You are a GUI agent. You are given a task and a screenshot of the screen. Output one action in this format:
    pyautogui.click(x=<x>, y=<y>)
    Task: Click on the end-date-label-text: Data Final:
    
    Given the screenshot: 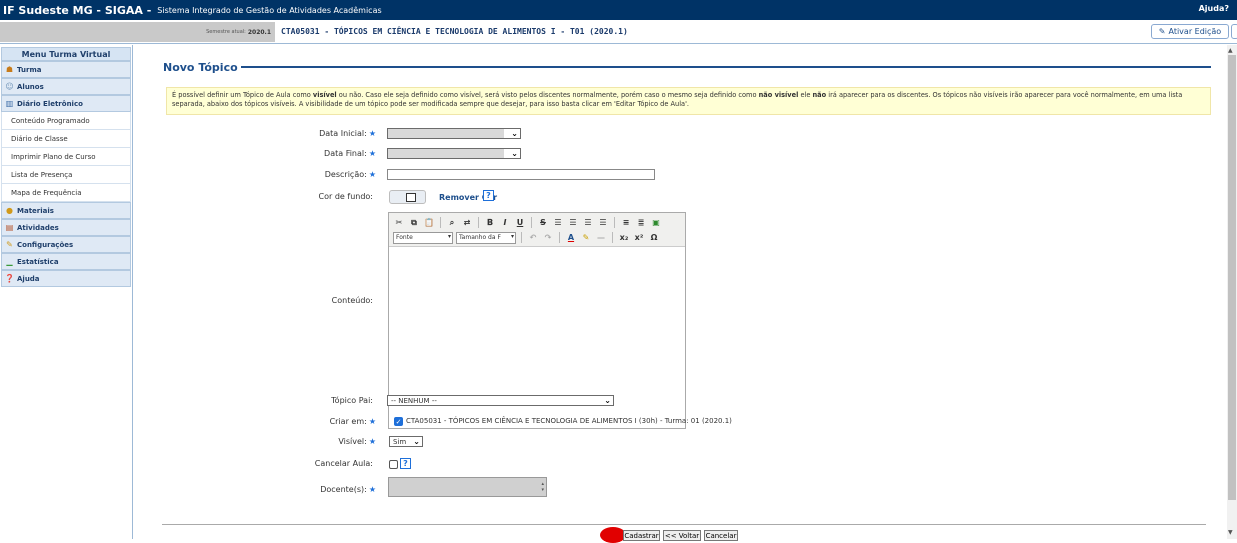 What is the action you would take?
    pyautogui.click(x=345, y=153)
    